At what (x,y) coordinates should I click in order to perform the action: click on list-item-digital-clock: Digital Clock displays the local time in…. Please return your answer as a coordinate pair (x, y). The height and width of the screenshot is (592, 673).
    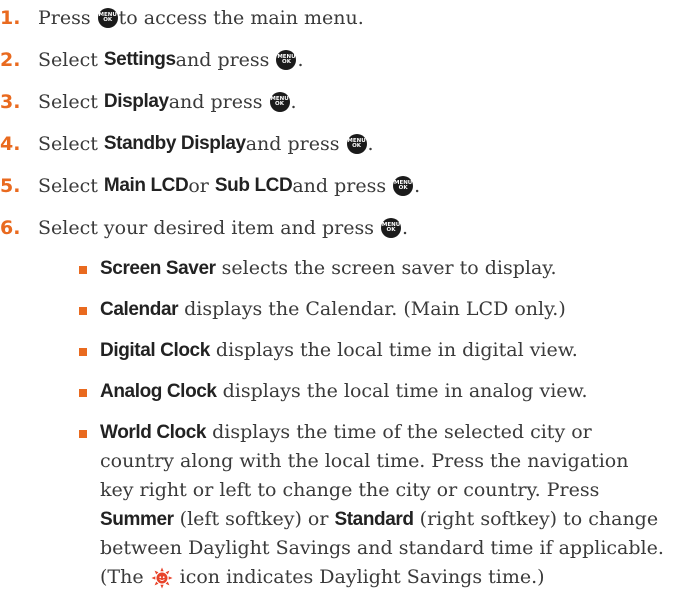
    Looking at the image, I should click on (372, 350).